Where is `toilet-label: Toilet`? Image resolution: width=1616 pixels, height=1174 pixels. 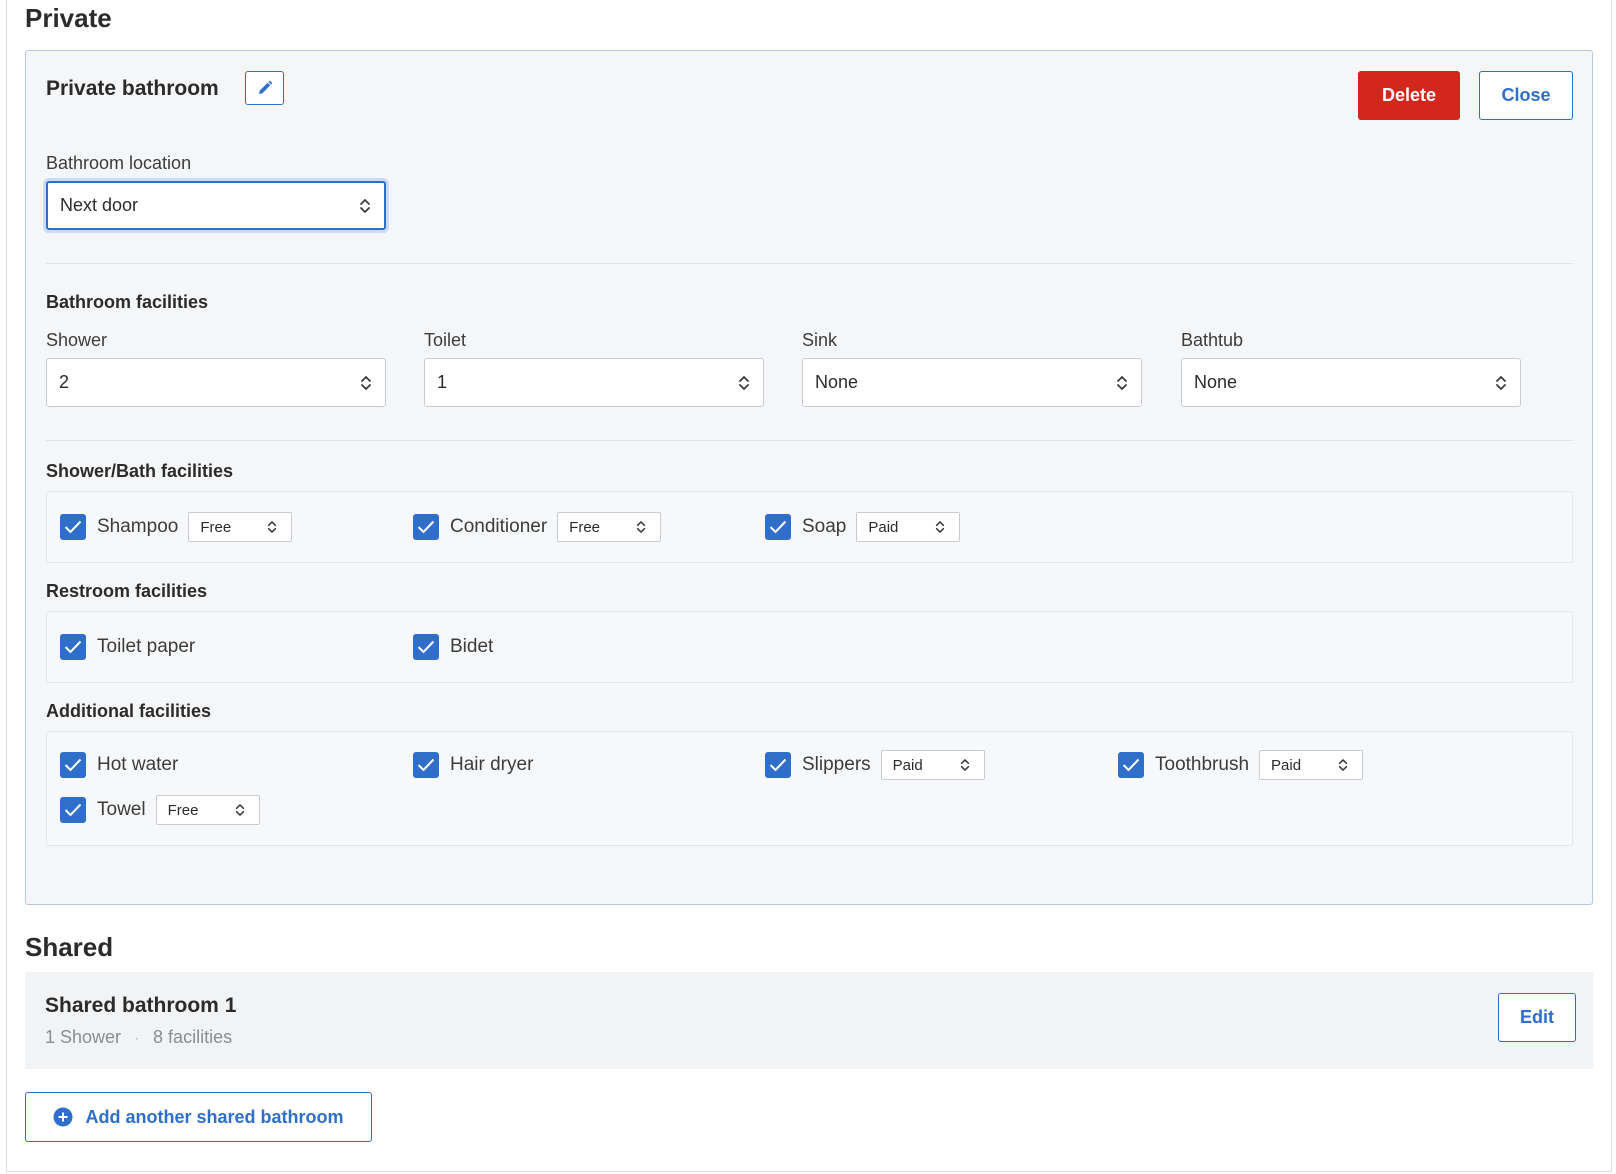
toilet-label: Toilet is located at coordinates (445, 340).